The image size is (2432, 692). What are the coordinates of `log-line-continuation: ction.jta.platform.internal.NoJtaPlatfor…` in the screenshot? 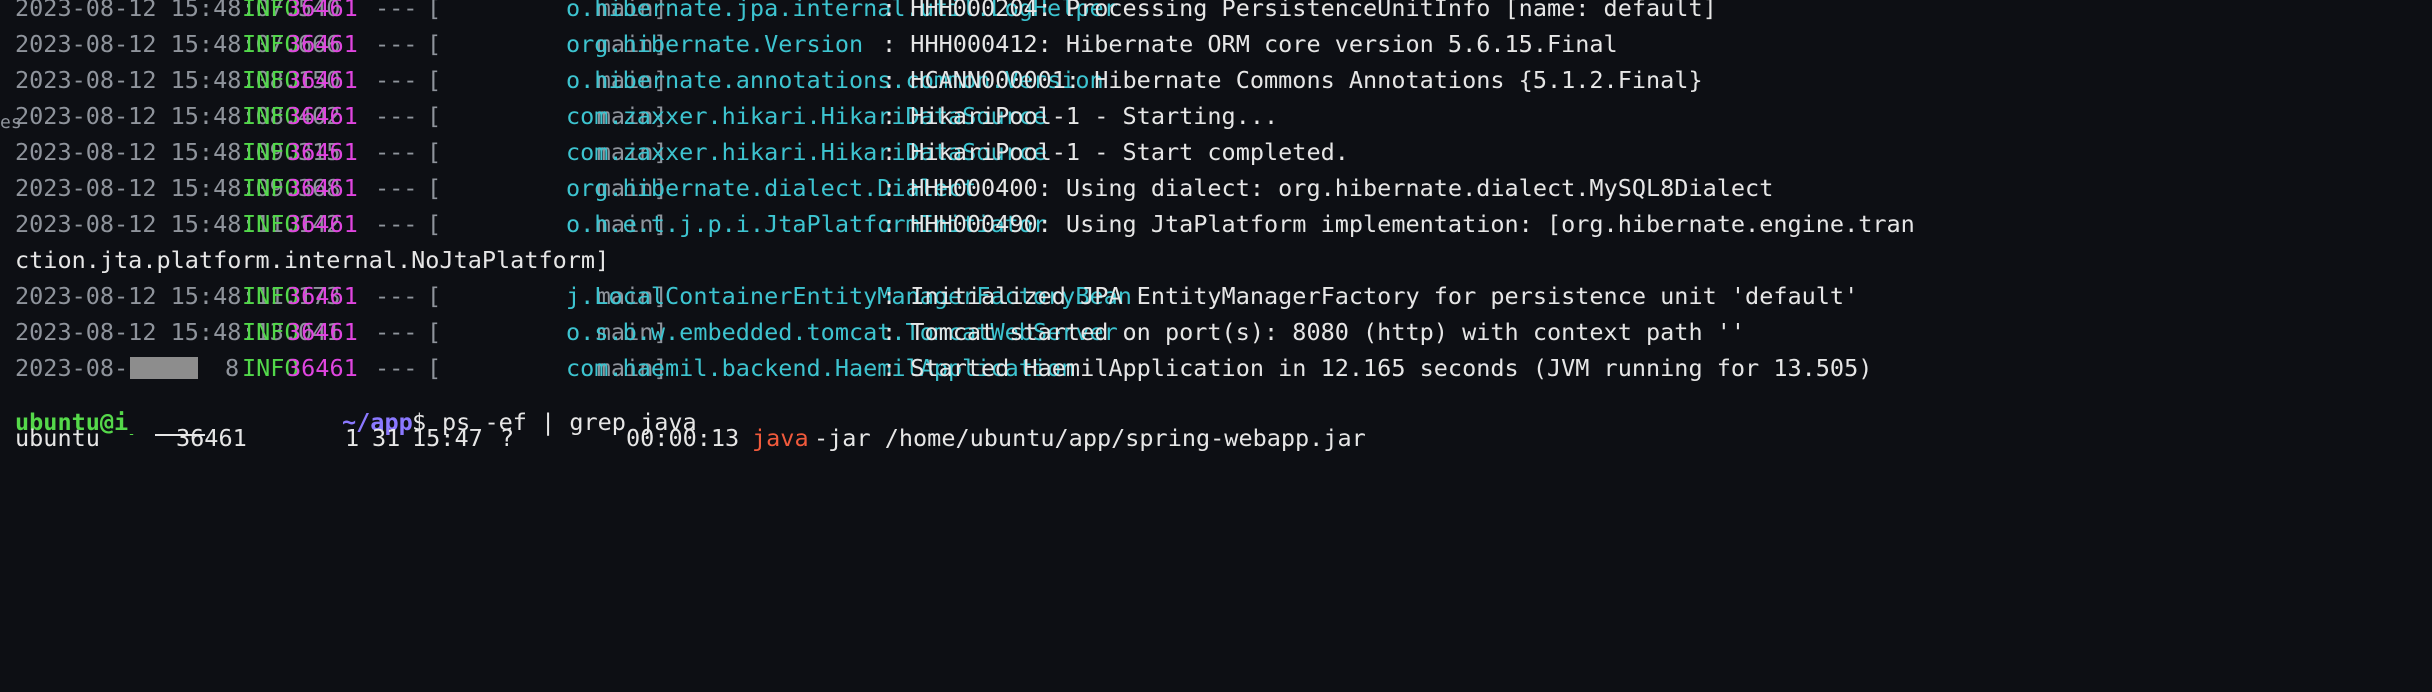 It's located at (1216, 260).